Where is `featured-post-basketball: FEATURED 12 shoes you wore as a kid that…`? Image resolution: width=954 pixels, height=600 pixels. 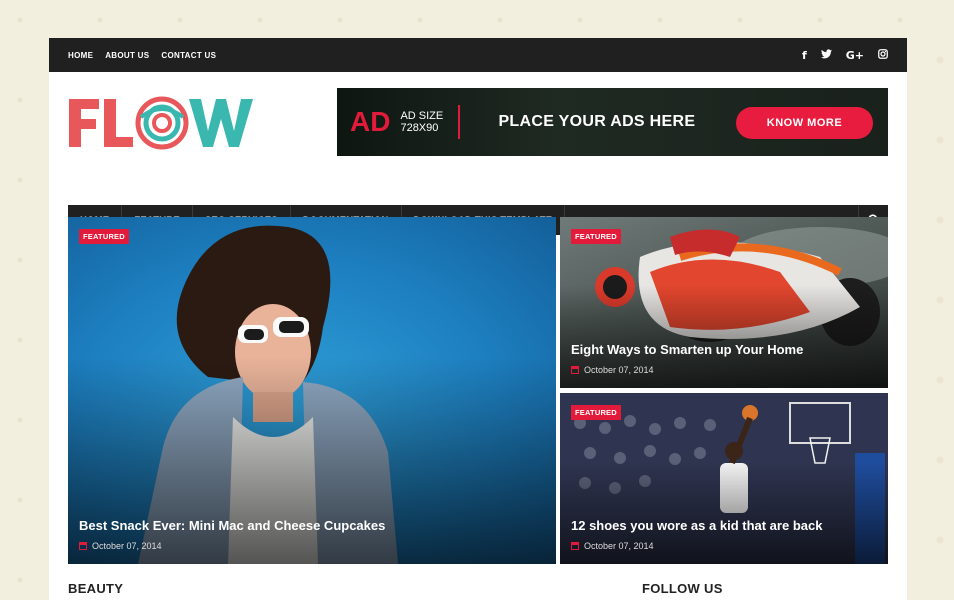 featured-post-basketball: FEATURED 12 shoes you wore as a kid that… is located at coordinates (724, 478).